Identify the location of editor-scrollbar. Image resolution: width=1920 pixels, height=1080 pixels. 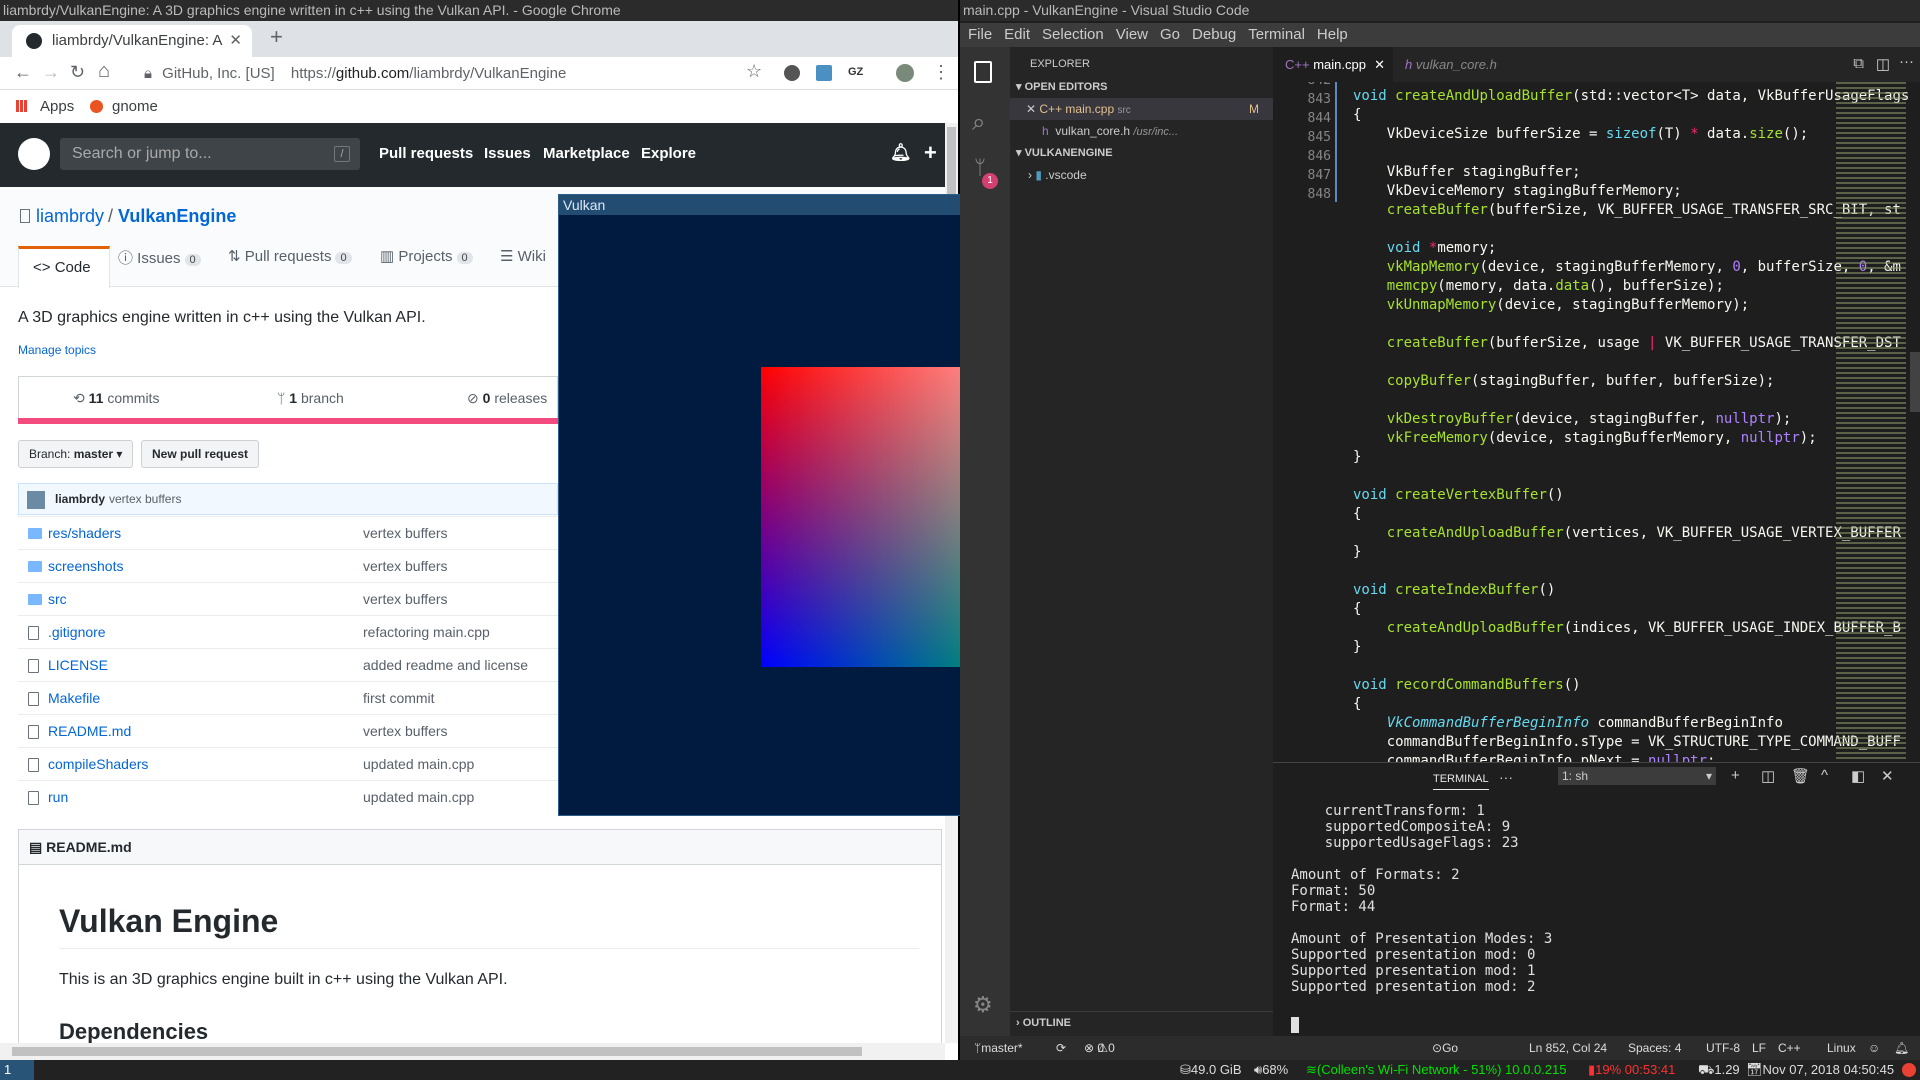
(1915, 382).